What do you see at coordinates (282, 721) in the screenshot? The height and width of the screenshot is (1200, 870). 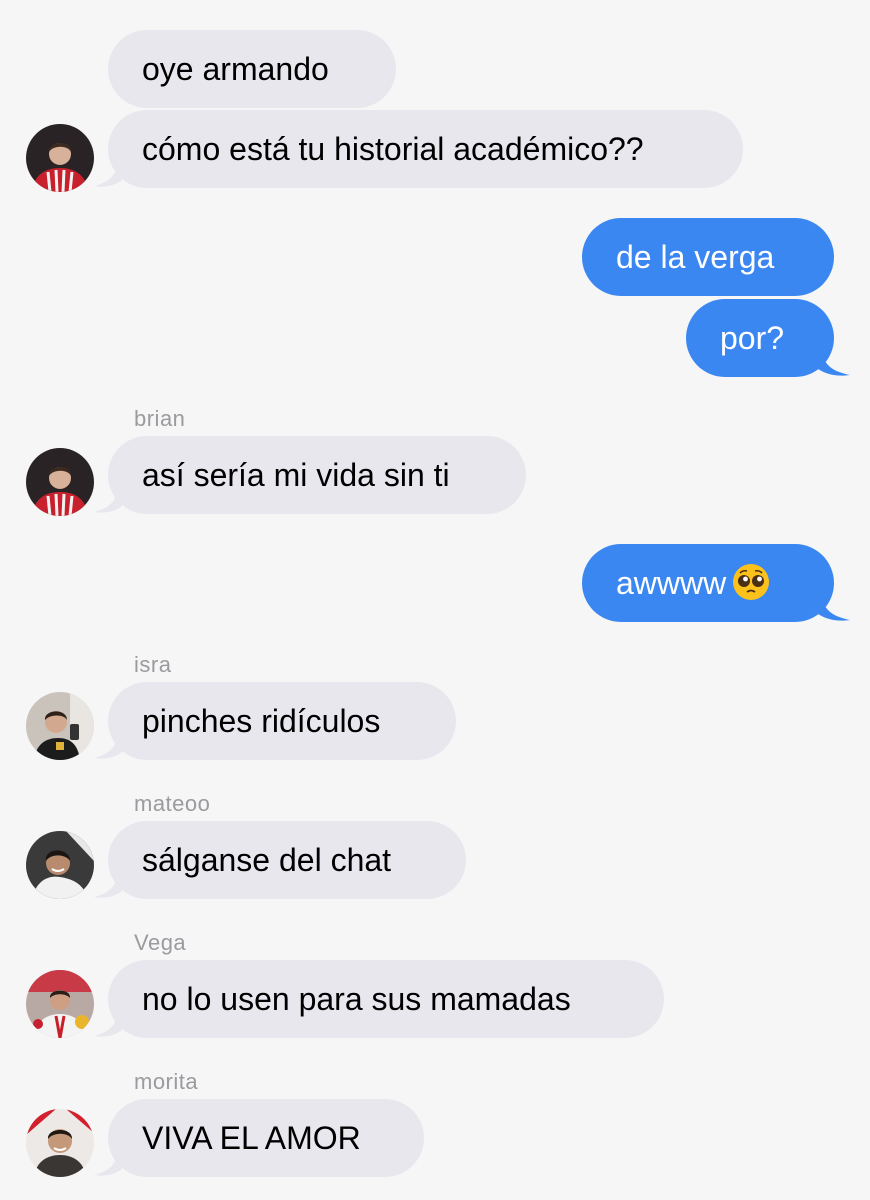 I see `message-bubble-received: pinches ridículos` at bounding box center [282, 721].